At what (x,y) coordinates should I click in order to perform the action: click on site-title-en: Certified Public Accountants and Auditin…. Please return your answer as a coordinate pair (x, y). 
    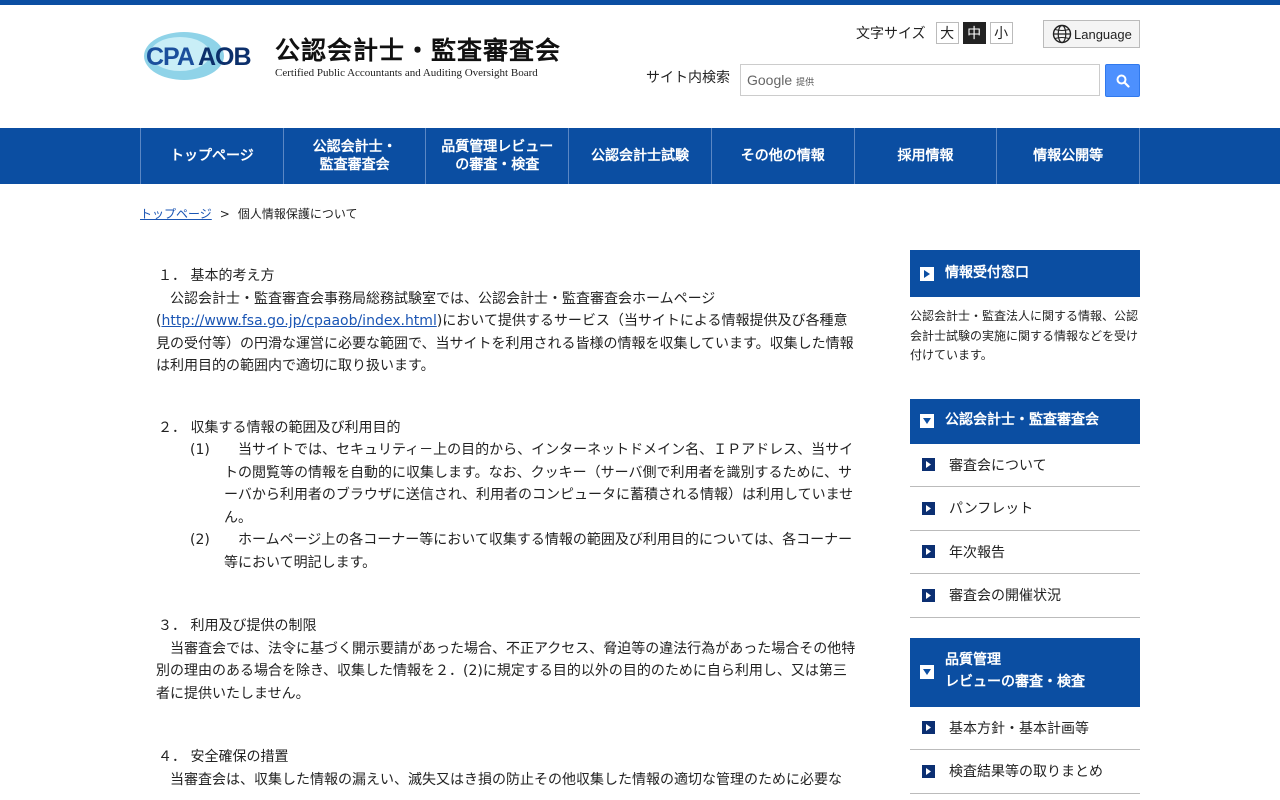
    Looking at the image, I should click on (406, 73).